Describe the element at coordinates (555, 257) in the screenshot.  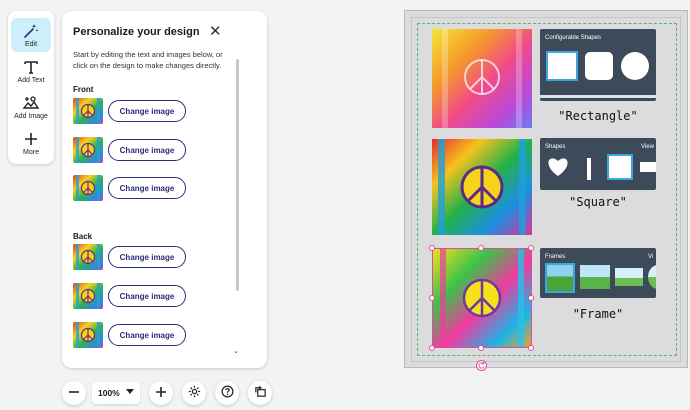
I see `card-title: Frames` at that location.